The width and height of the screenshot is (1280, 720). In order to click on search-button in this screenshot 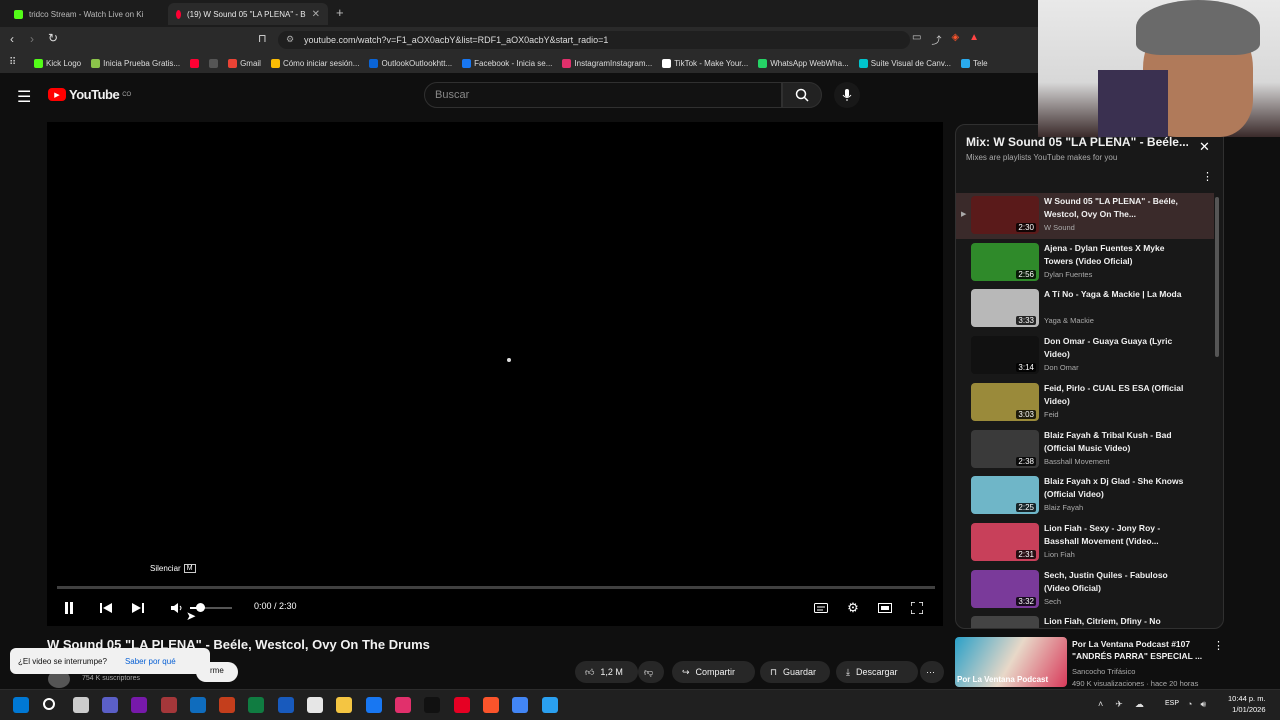, I will do `click(802, 95)`.